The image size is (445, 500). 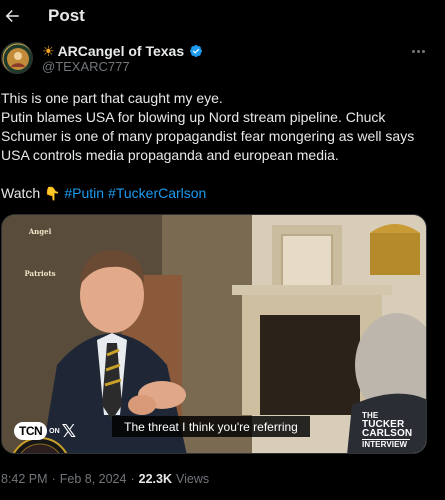 What do you see at coordinates (222, 17) in the screenshot?
I see `top-bar: Post` at bounding box center [222, 17].